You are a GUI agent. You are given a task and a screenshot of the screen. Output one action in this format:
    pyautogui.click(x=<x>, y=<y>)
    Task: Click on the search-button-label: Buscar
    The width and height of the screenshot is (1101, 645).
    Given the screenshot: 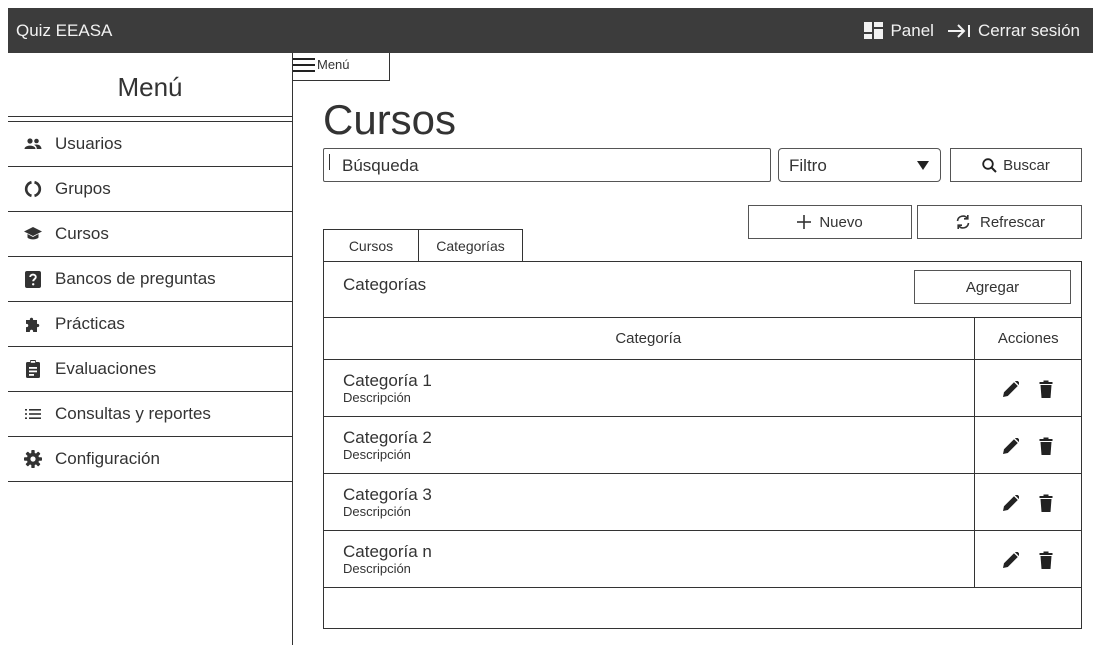 What is the action you would take?
    pyautogui.click(x=1026, y=165)
    